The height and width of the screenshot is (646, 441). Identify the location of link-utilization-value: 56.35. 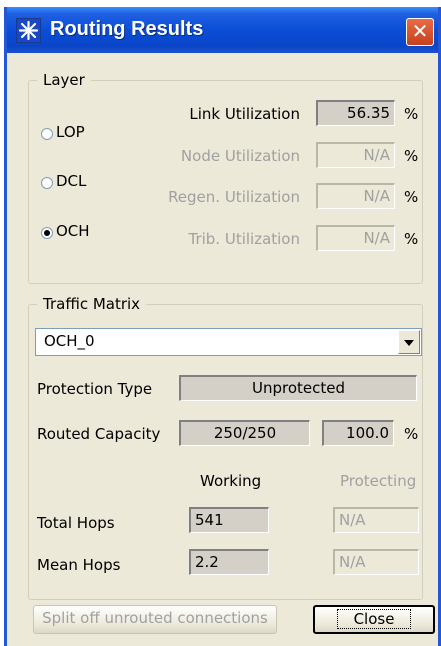
(355, 113).